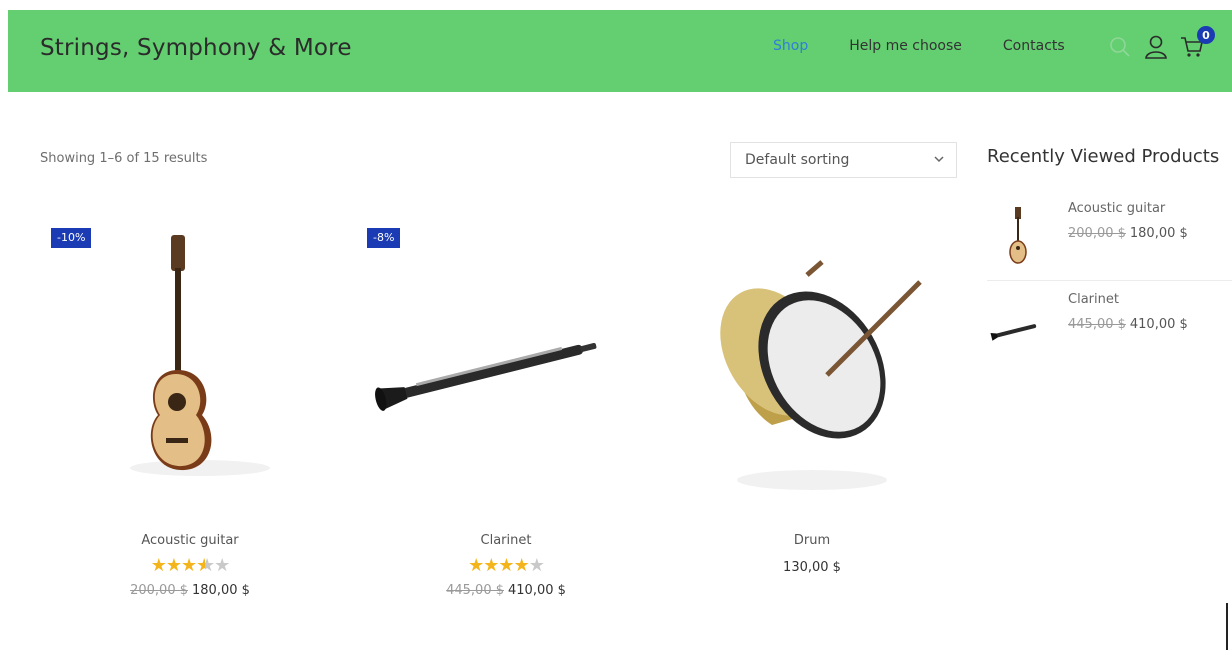 This screenshot has width=1232, height=650. What do you see at coordinates (1196, 44) in the screenshot?
I see `cart-button: 0` at bounding box center [1196, 44].